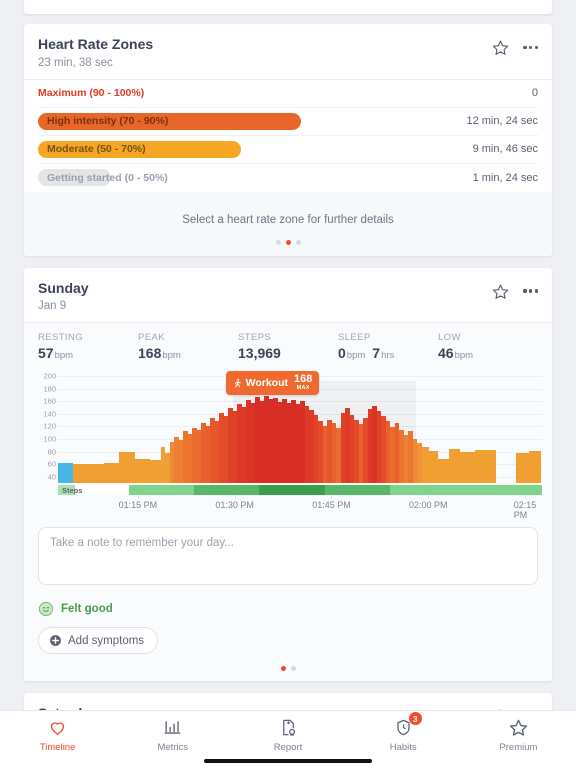 The width and height of the screenshot is (576, 768). I want to click on stat-number: 168, so click(150, 353).